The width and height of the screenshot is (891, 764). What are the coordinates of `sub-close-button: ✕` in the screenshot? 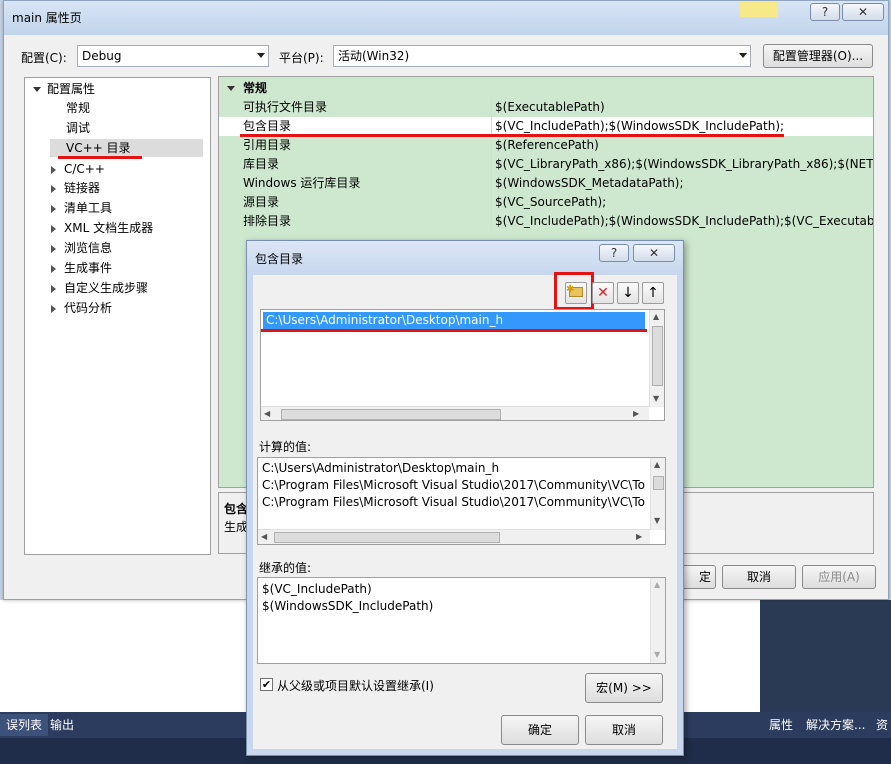 It's located at (654, 253).